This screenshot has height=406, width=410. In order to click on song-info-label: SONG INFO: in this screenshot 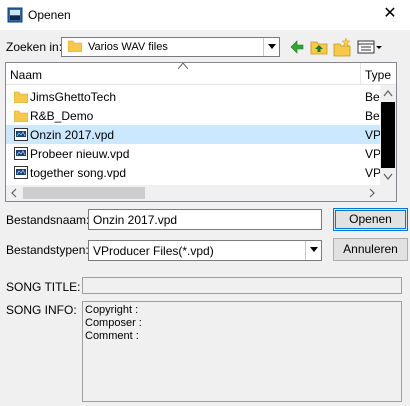, I will do `click(41, 310)`.